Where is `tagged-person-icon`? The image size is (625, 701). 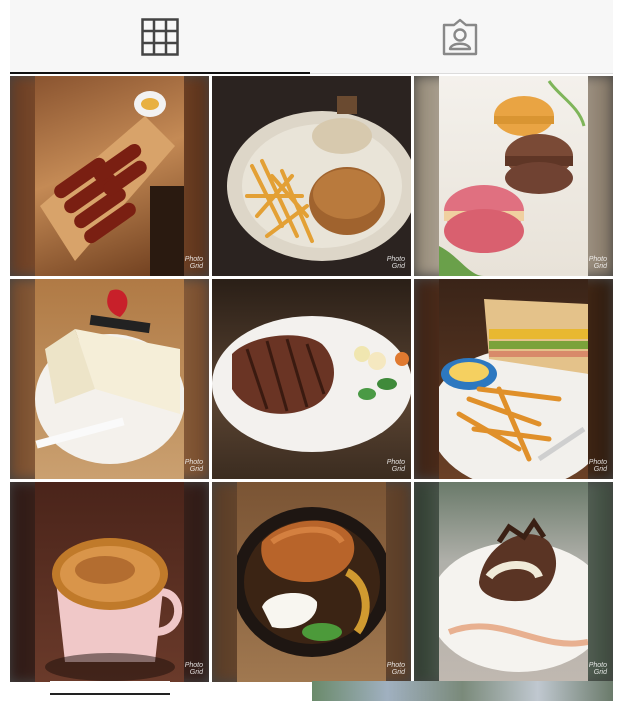
tagged-person-icon is located at coordinates (460, 37).